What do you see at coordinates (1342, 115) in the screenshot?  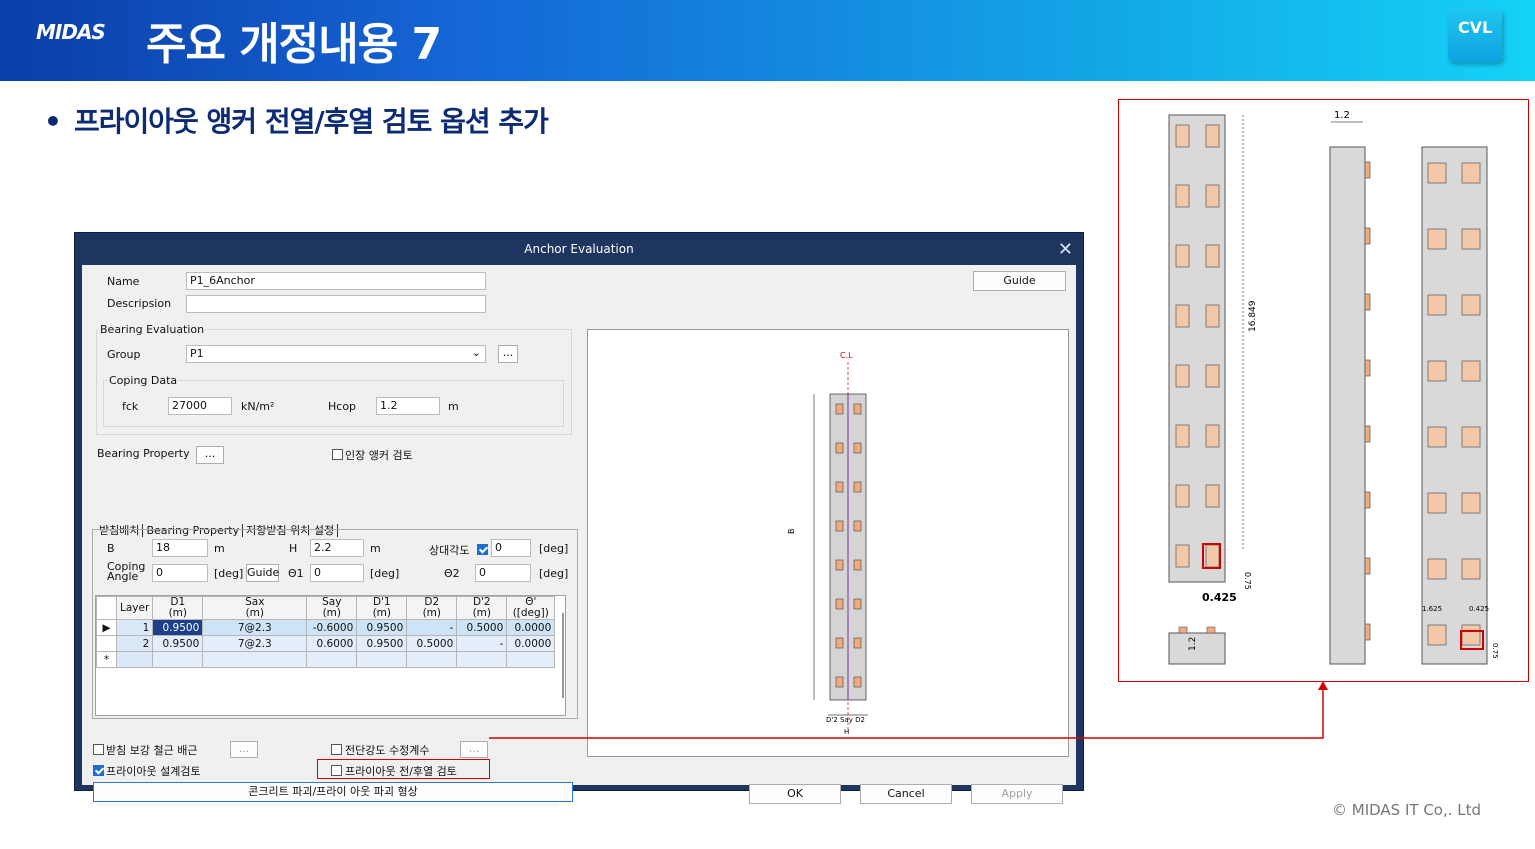 I see `width-dim: 1.2` at bounding box center [1342, 115].